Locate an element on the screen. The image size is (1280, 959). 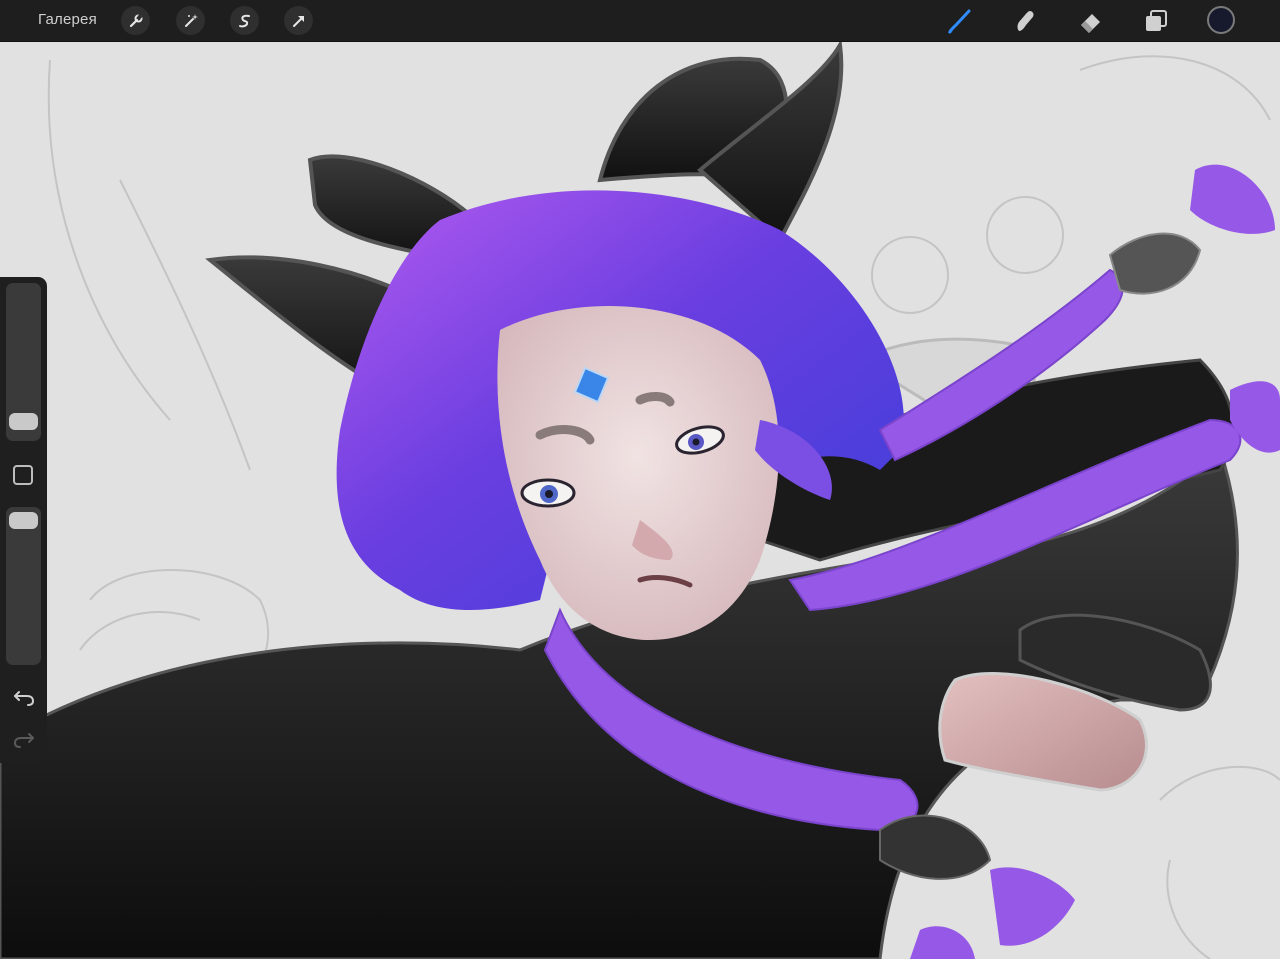
wrench-icon is located at coordinates (135, 20).